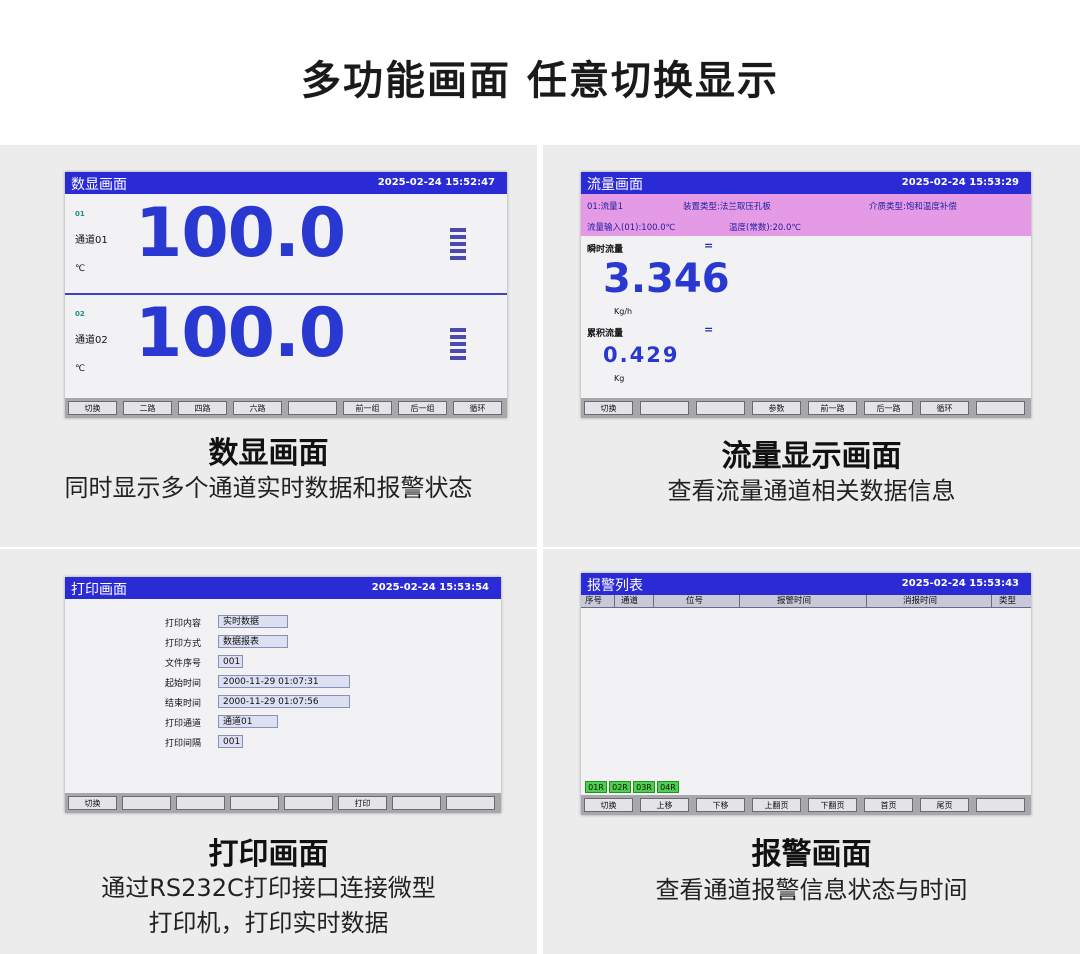 Image resolution: width=1080 pixels, height=954 pixels. Describe the element at coordinates (664, 805) in the screenshot. I see `softkey-move-up: 上移` at that location.